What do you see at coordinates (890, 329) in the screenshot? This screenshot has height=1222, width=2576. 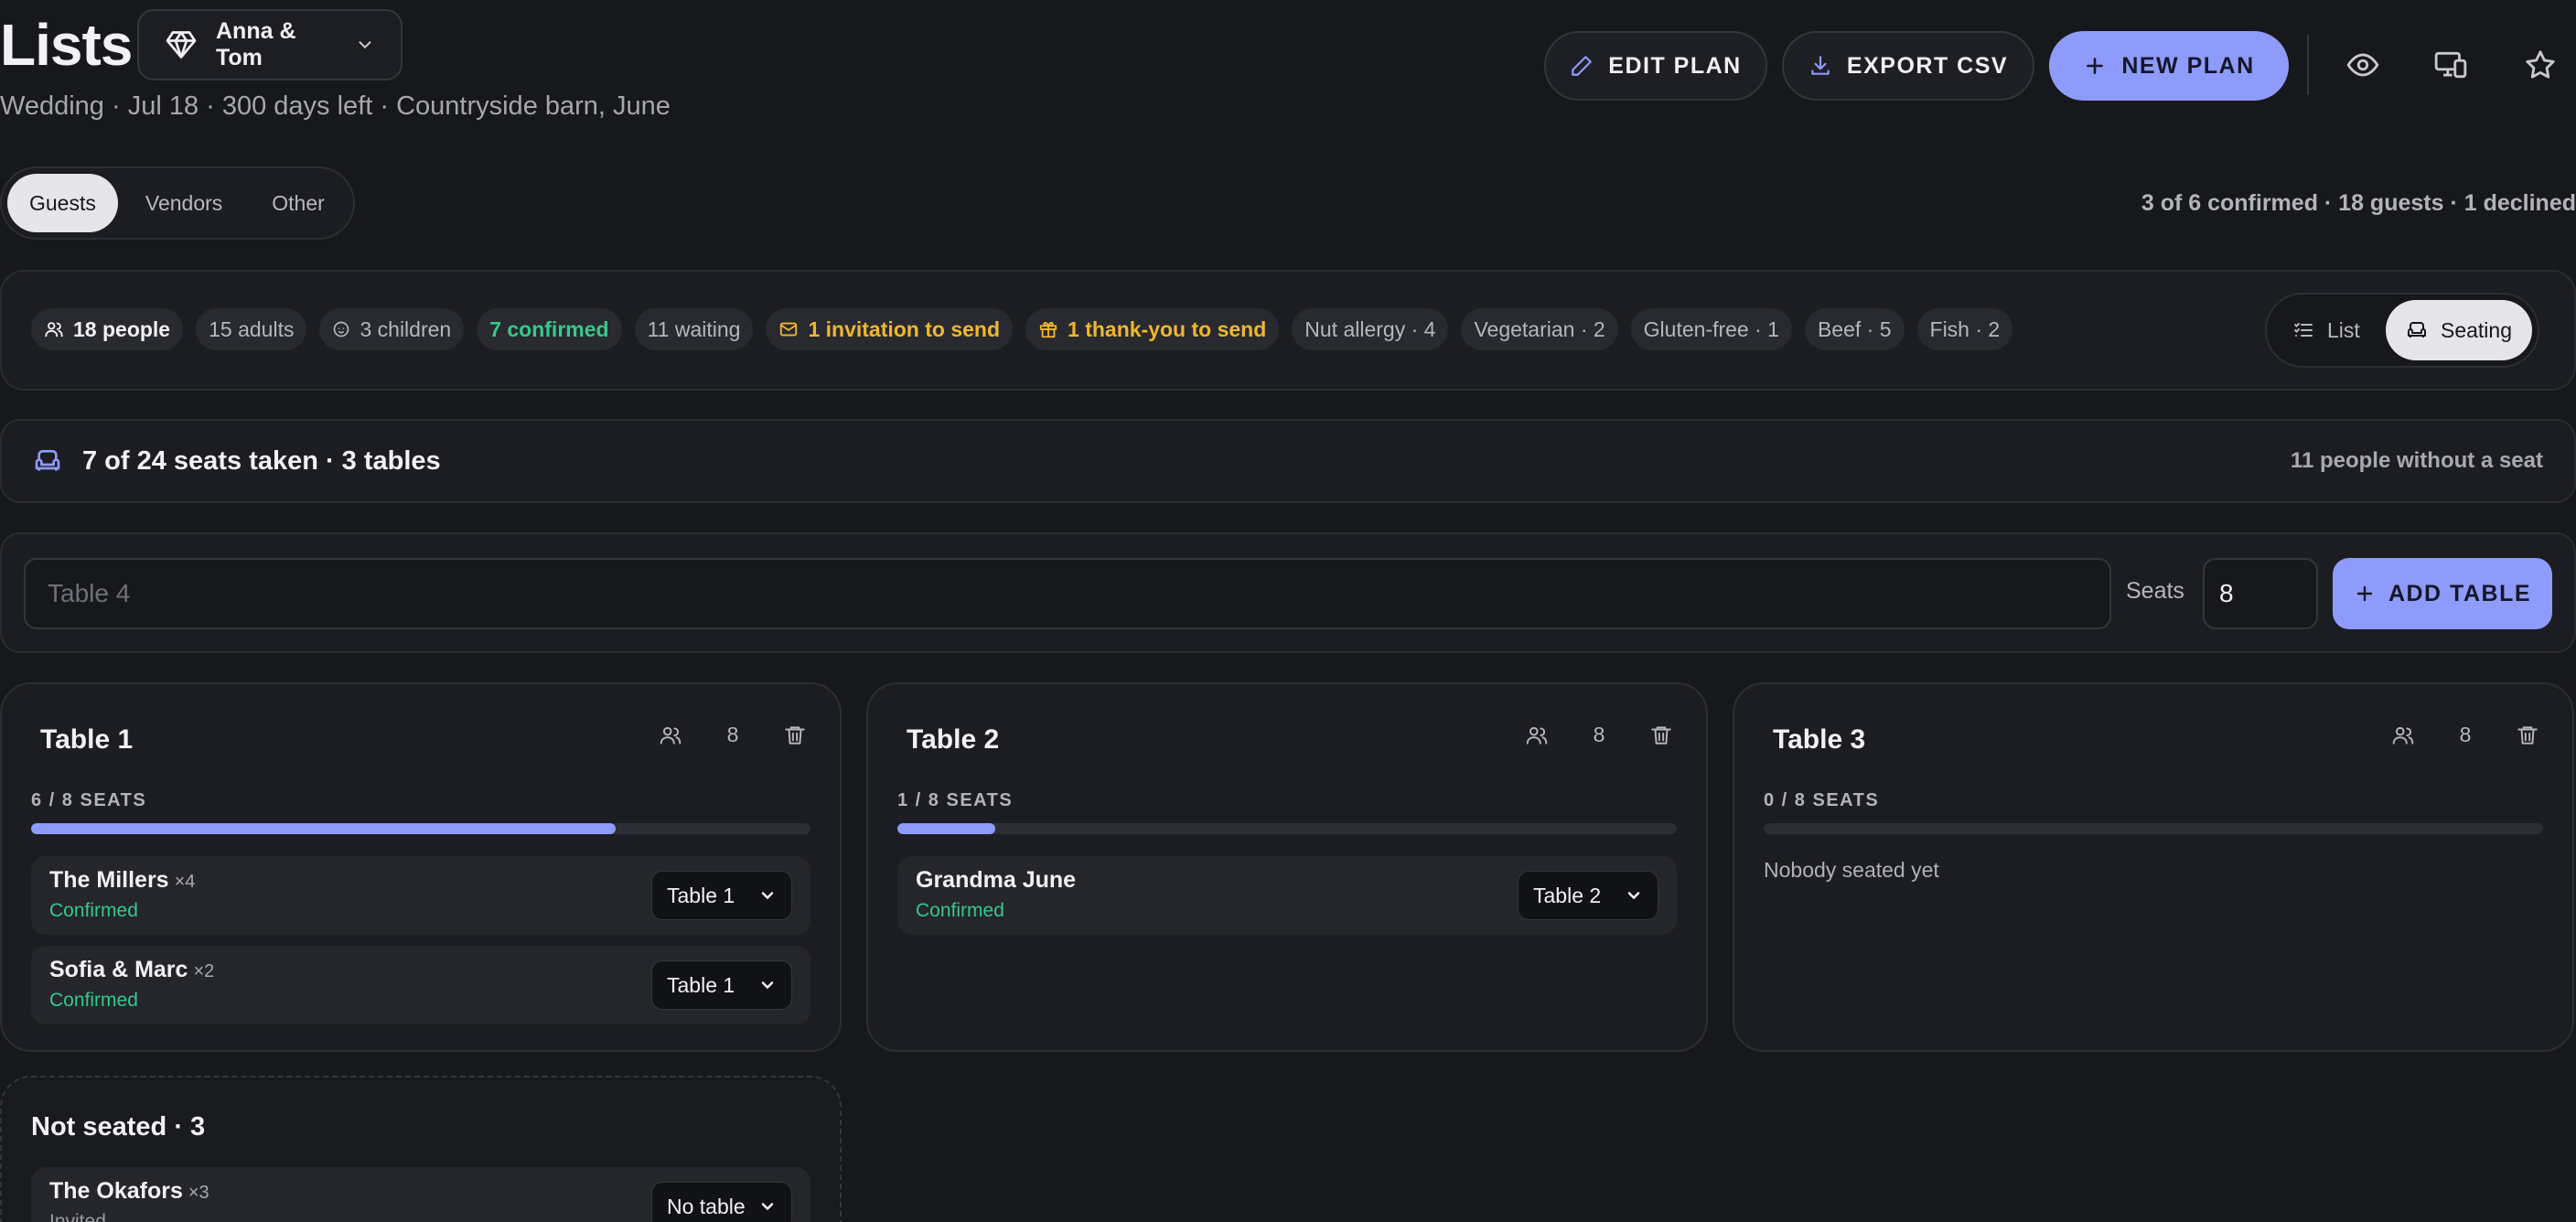 I see `chip-invitation: 1 invitation to send` at bounding box center [890, 329].